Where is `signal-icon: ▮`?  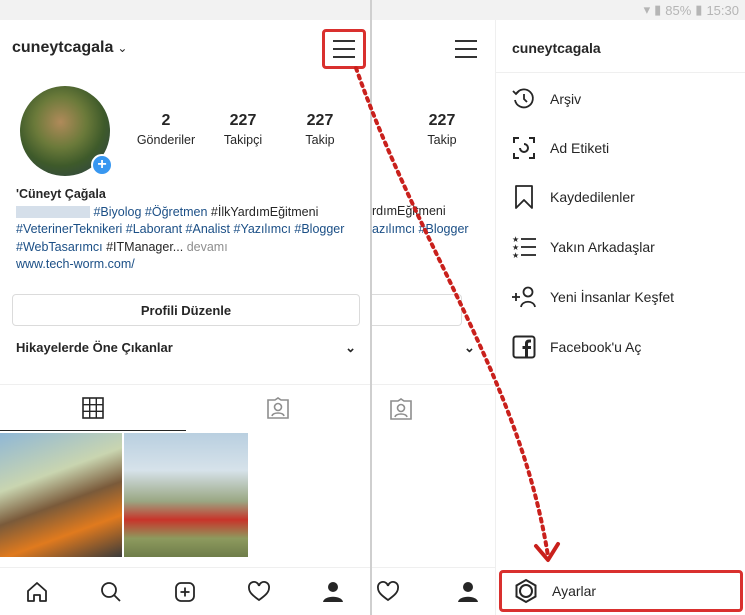 signal-icon: ▮ is located at coordinates (658, 9).